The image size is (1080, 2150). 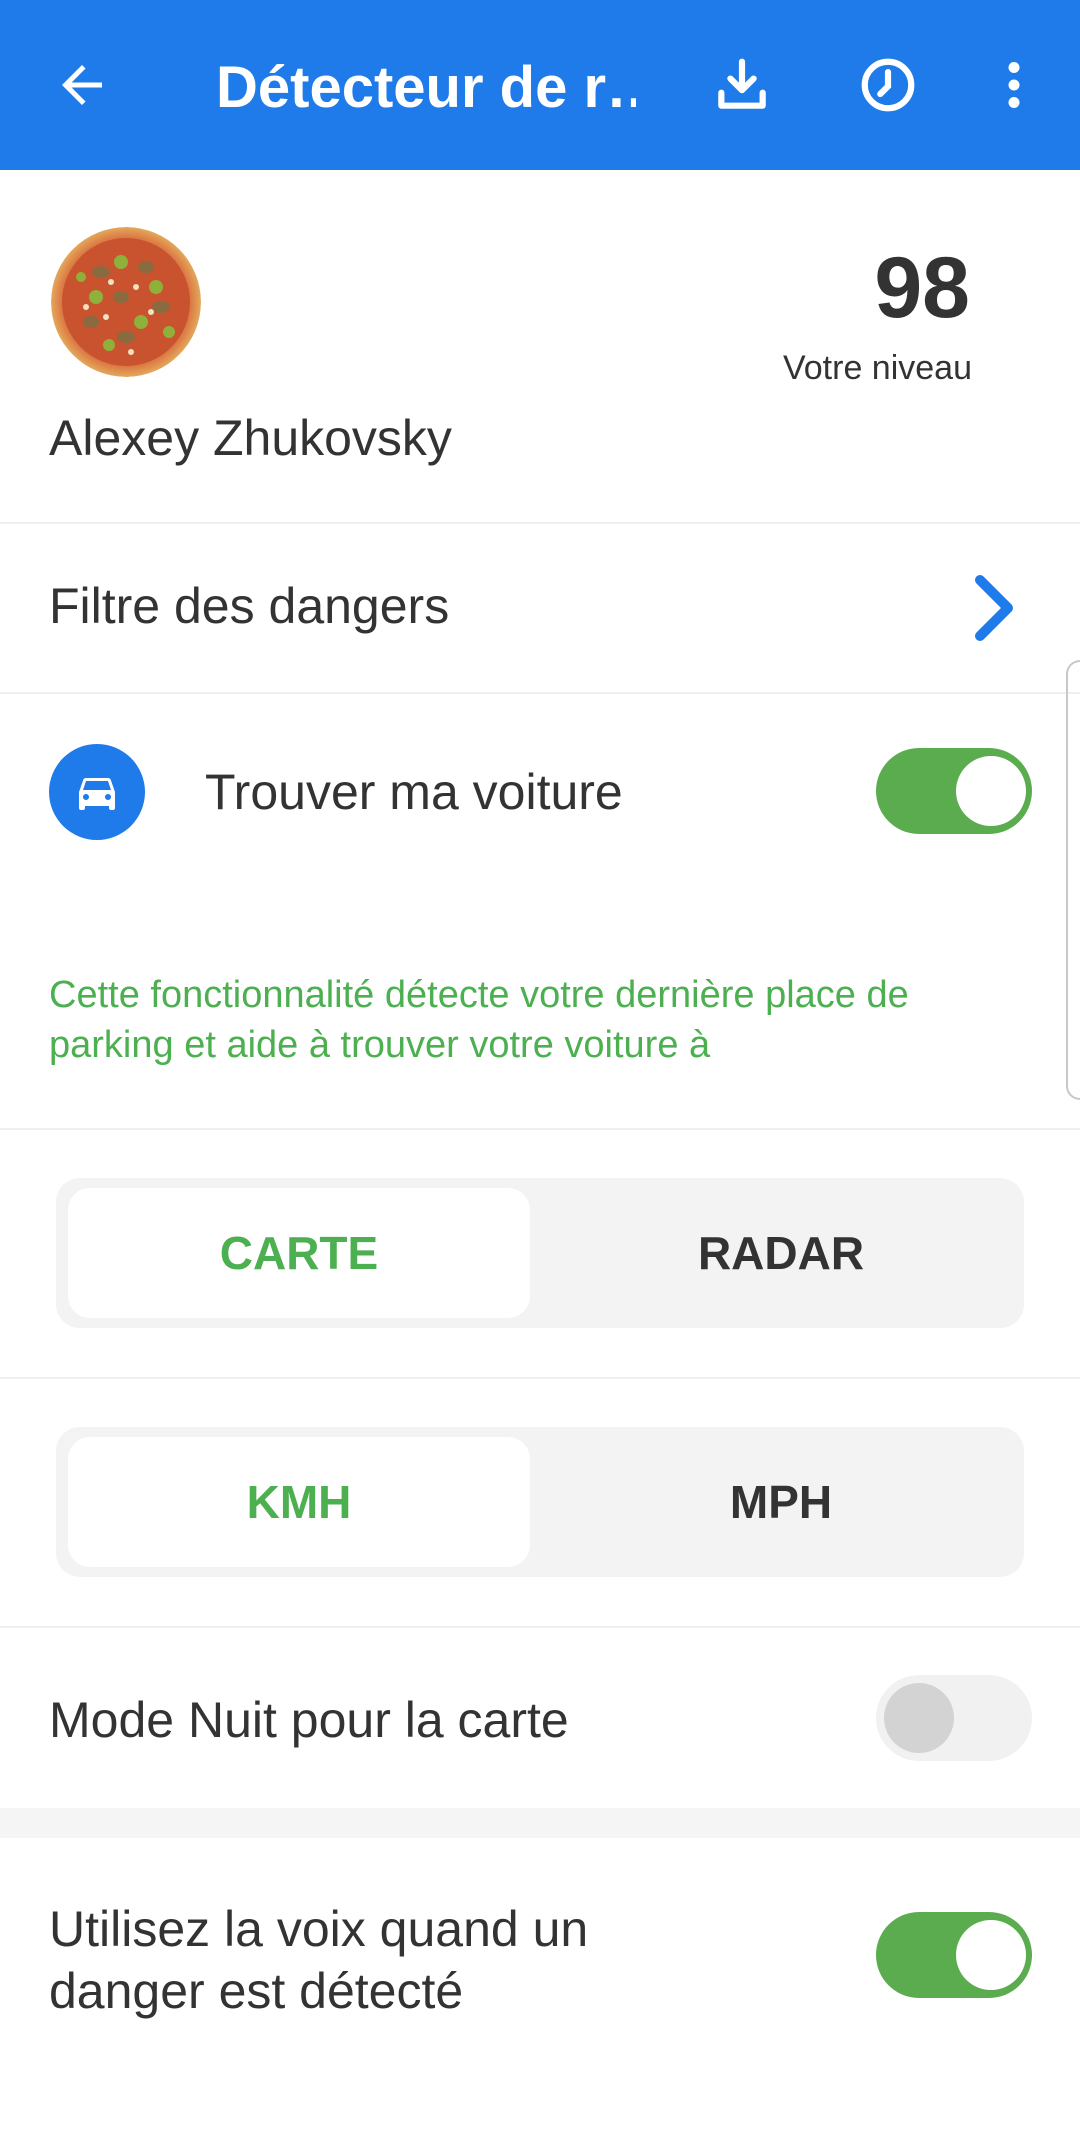 What do you see at coordinates (540, 1502) in the screenshot?
I see `speed-unit-selector: KMH MPH` at bounding box center [540, 1502].